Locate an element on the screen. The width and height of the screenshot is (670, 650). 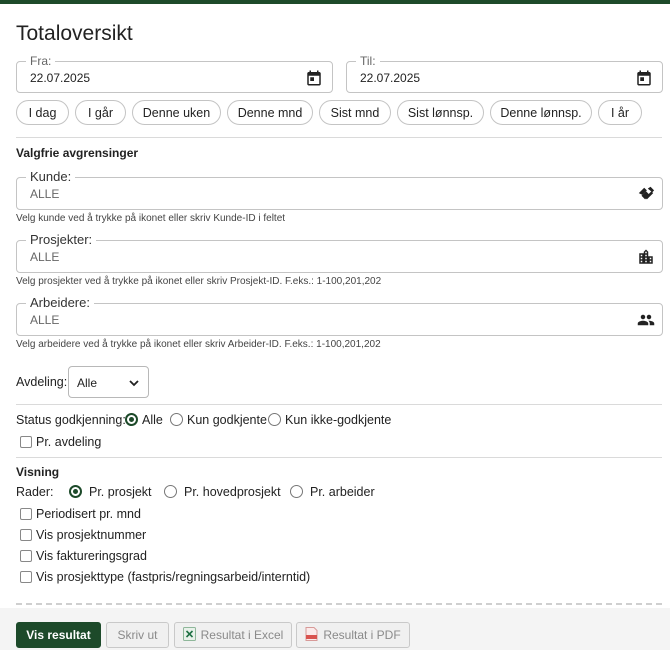
export-pdf-label: Resultat i PDF is located at coordinates (362, 635).